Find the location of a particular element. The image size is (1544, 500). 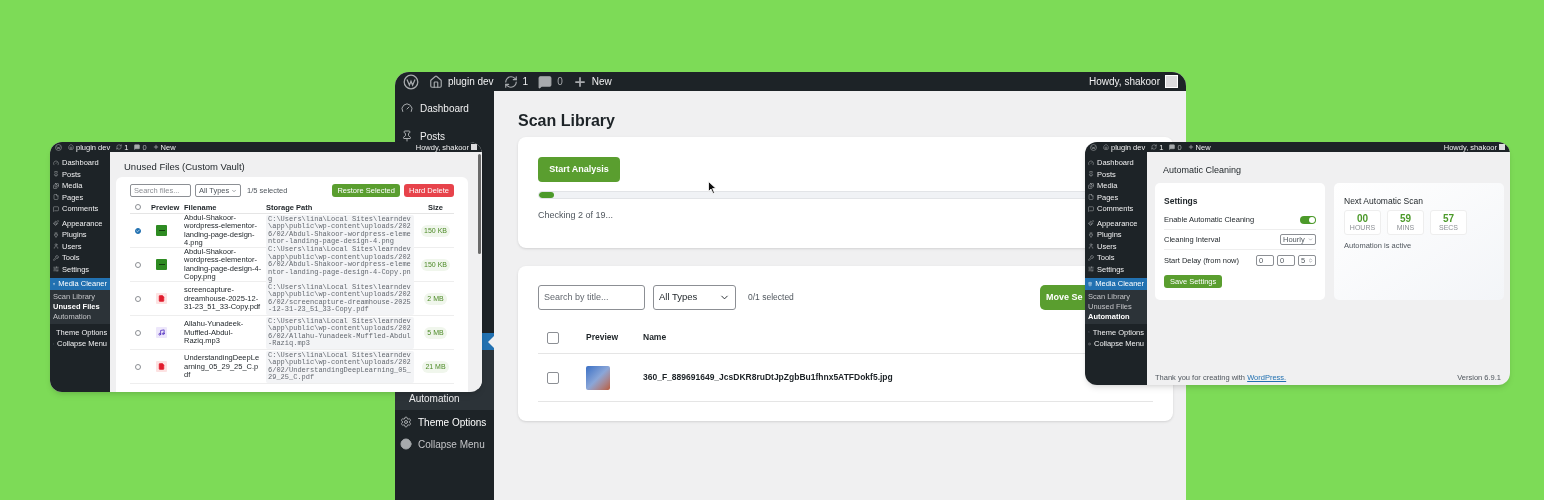

mouse-pointer-icon is located at coordinates (712, 187).